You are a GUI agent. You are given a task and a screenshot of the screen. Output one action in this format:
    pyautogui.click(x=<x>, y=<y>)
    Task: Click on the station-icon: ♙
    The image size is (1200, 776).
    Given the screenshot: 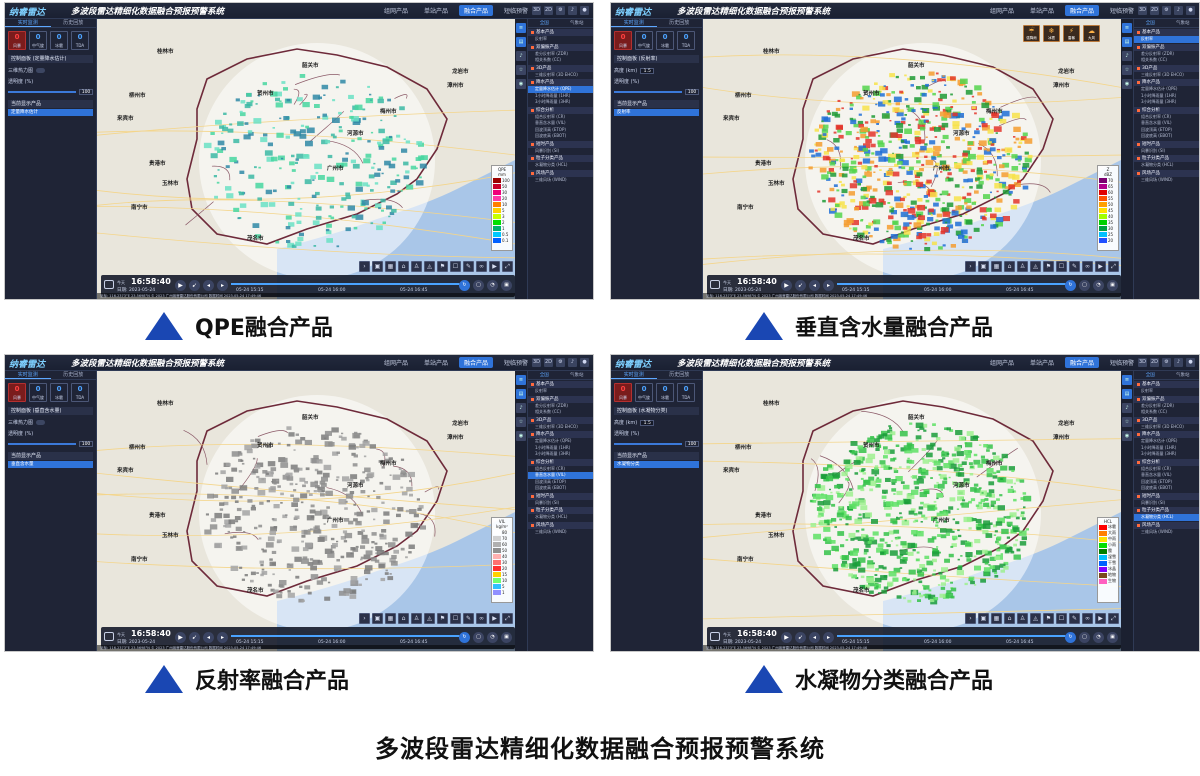 What is the action you would take?
    pyautogui.click(x=1022, y=618)
    